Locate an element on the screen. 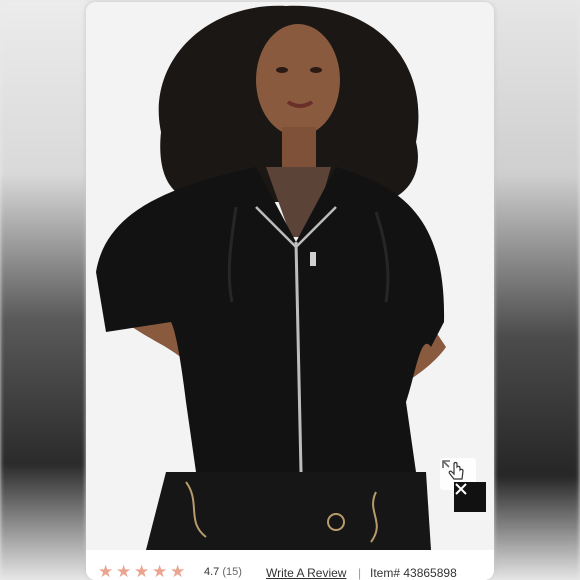  close-button is located at coordinates (470, 497).